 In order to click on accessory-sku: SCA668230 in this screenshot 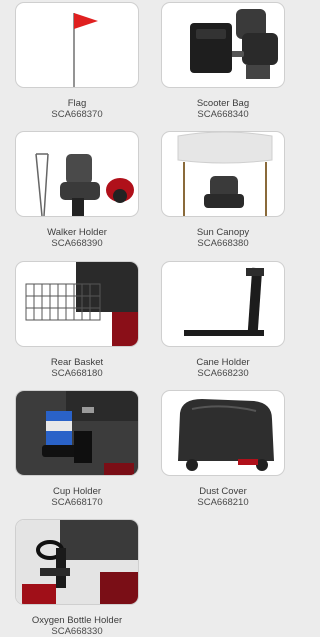, I will do `click(223, 373)`.